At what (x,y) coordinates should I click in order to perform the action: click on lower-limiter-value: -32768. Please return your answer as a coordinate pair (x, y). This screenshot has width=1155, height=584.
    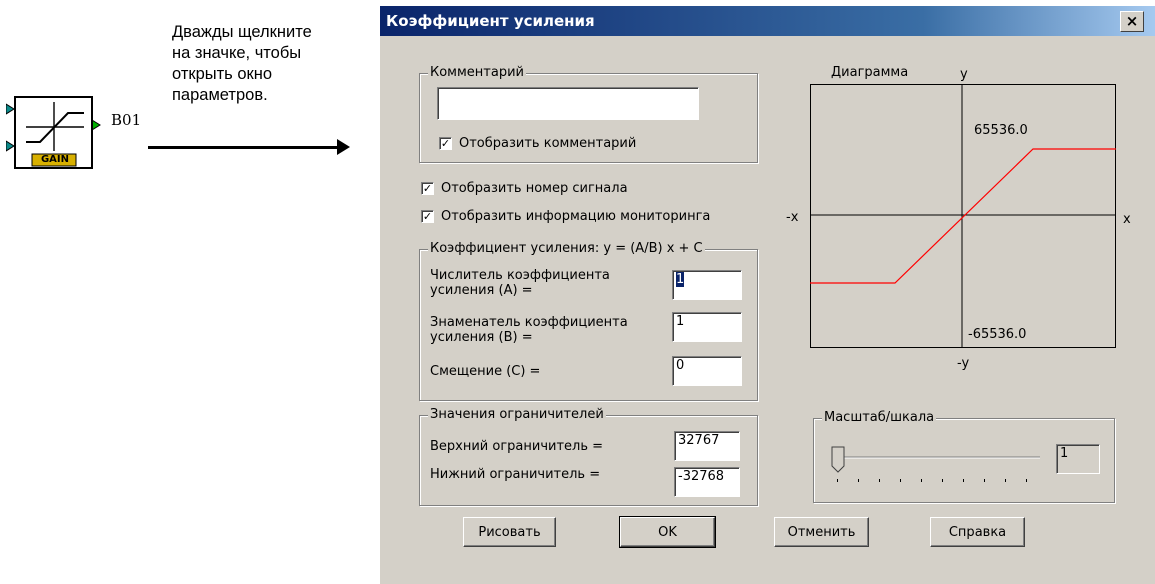
    Looking at the image, I should click on (701, 476).